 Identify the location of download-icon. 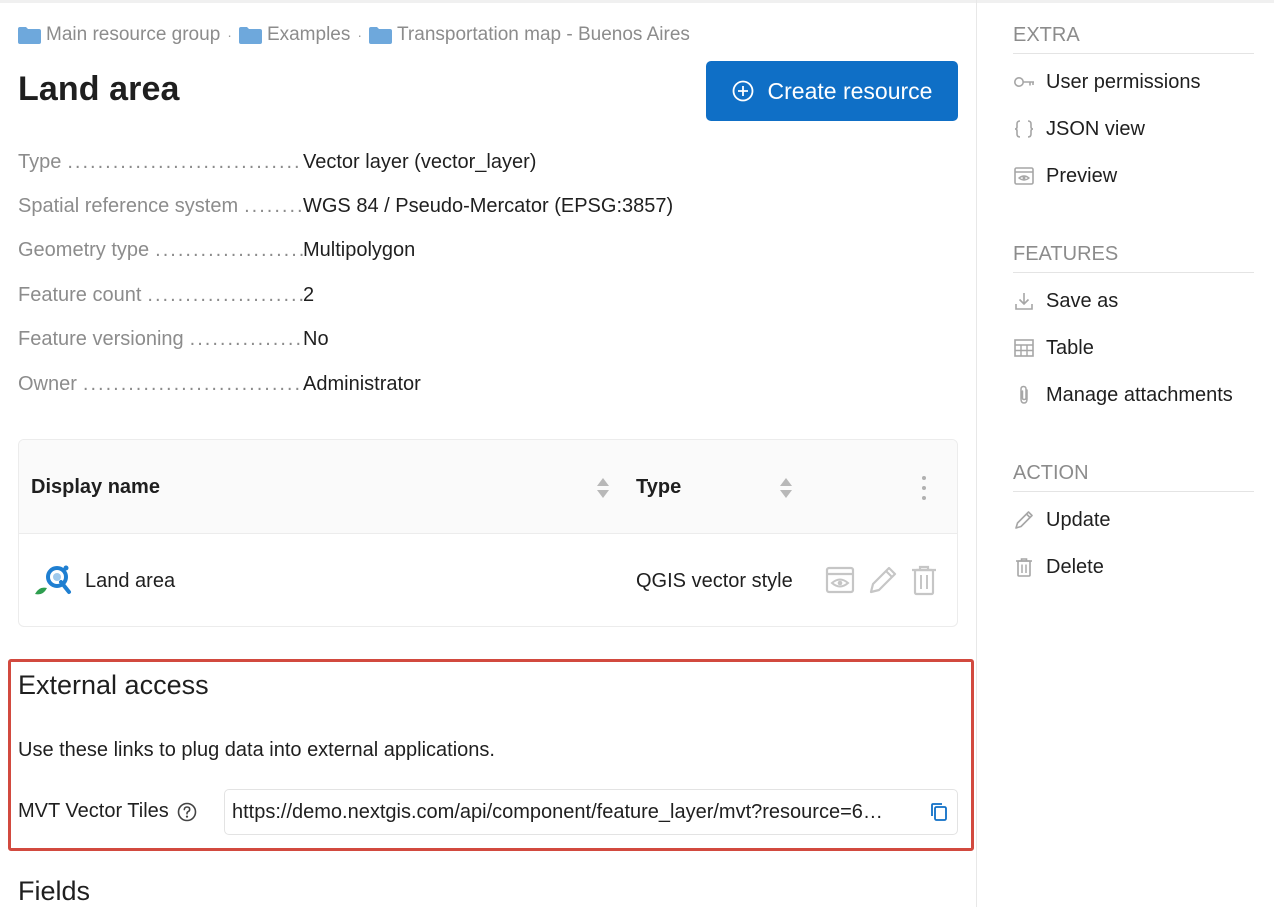
(1024, 301).